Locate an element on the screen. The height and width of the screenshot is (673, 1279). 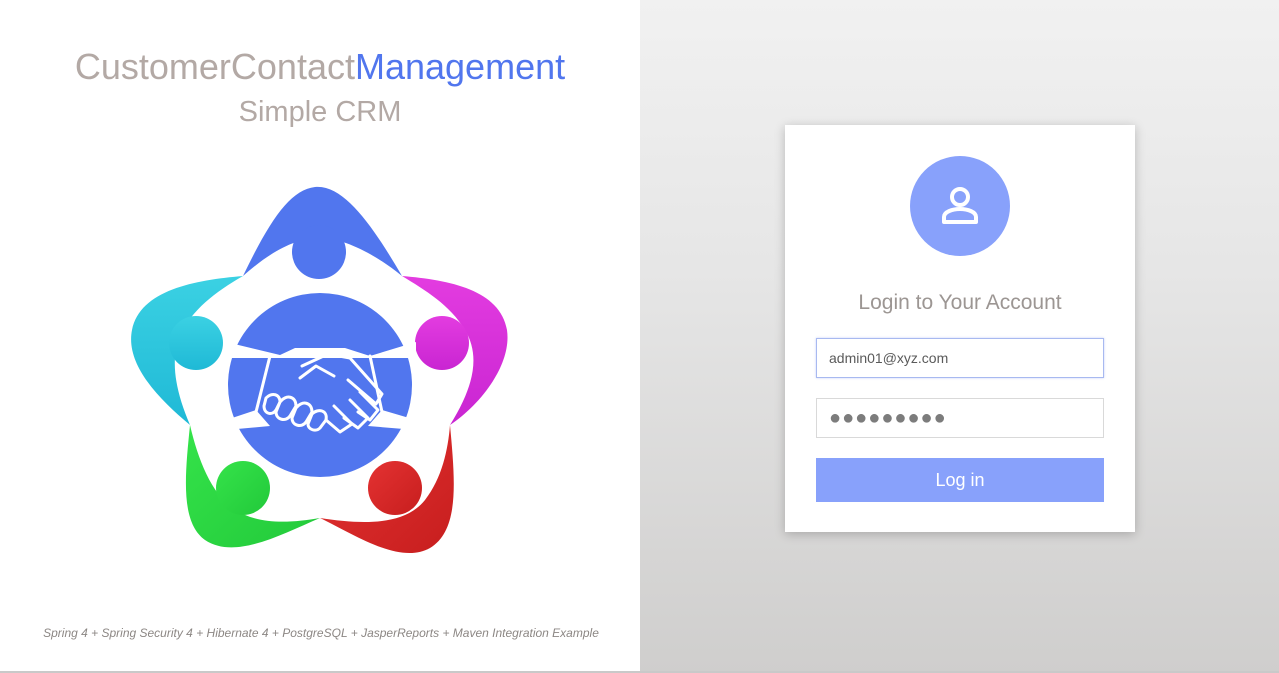
logo-person-green is located at coordinates (243, 488).